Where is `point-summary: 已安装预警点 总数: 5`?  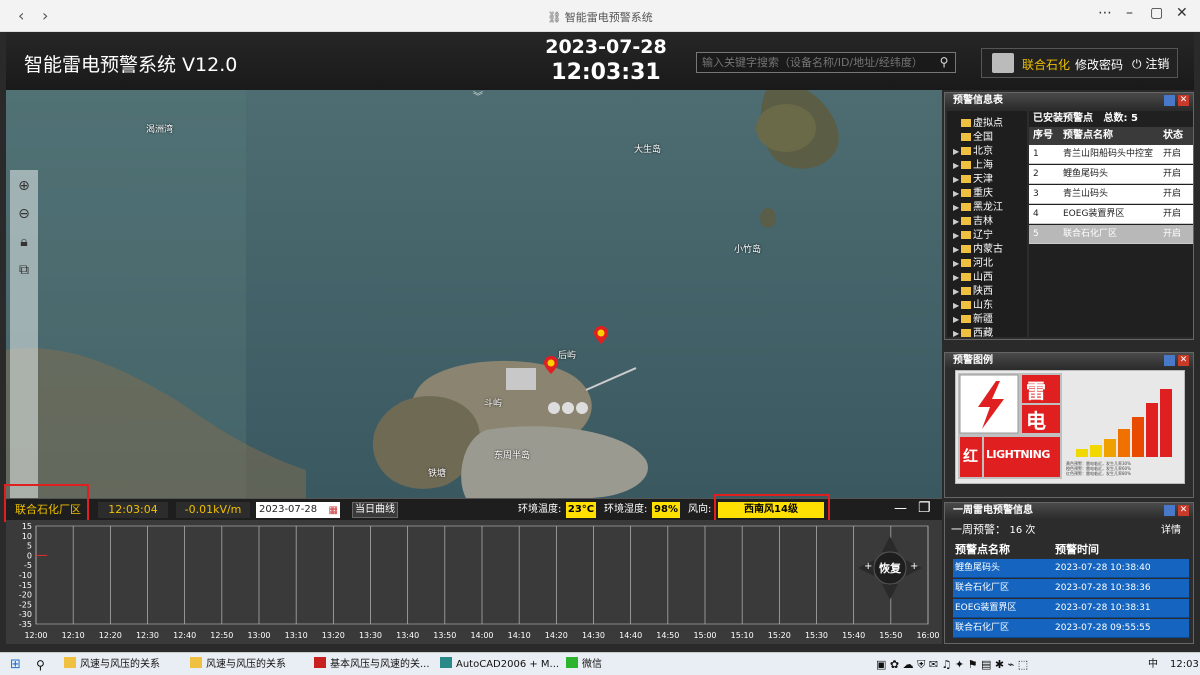 point-summary: 已安装预警点 总数: 5 is located at coordinates (1085, 118).